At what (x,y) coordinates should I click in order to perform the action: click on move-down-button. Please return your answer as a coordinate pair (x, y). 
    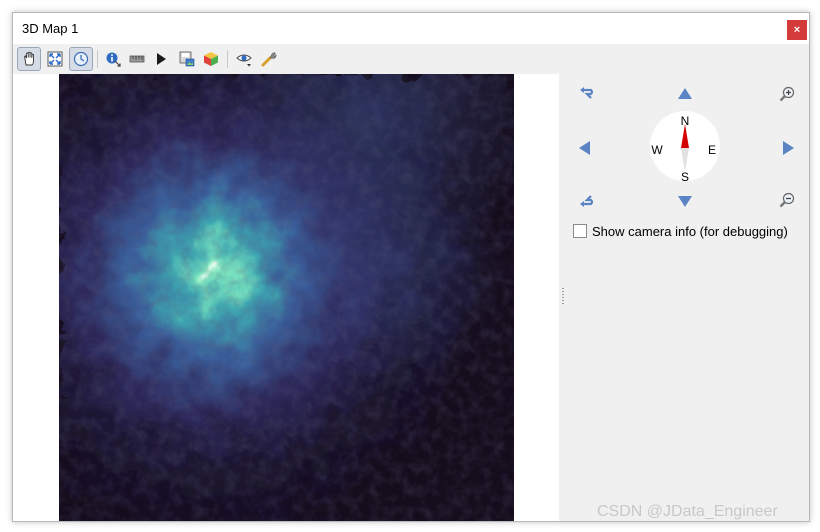
    Looking at the image, I should click on (685, 201).